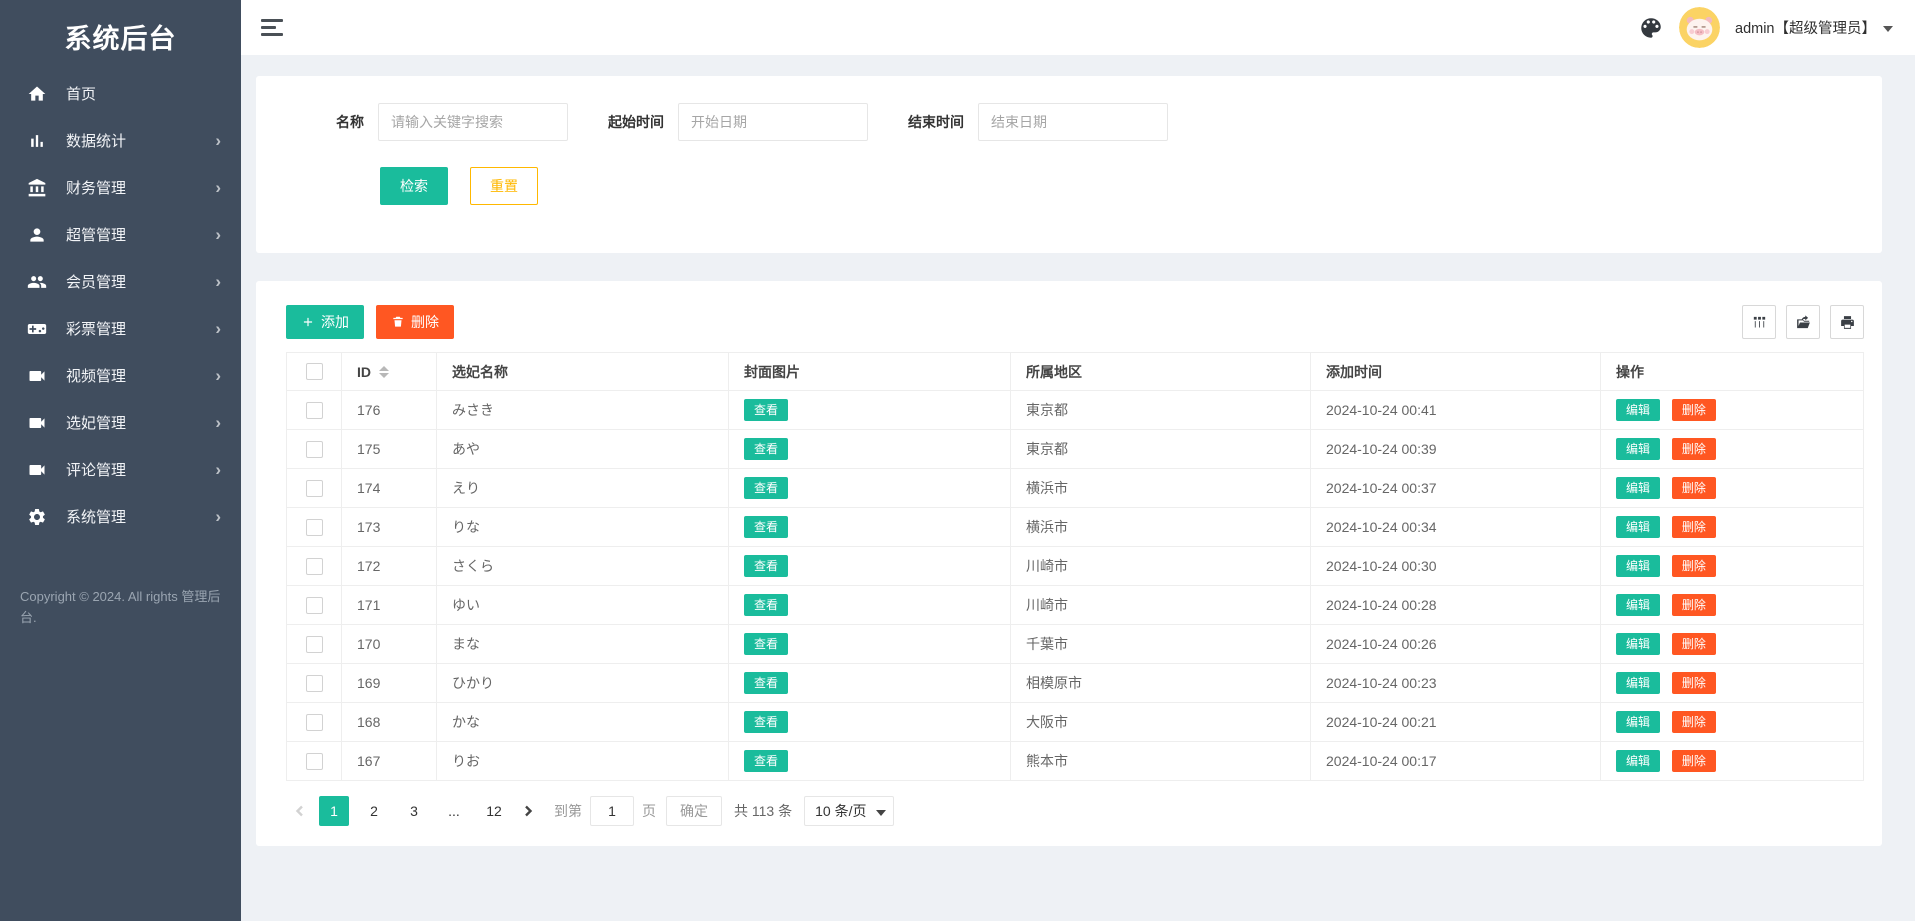  I want to click on sidebar-menu-item: 评论管理 ›, so click(120, 469).